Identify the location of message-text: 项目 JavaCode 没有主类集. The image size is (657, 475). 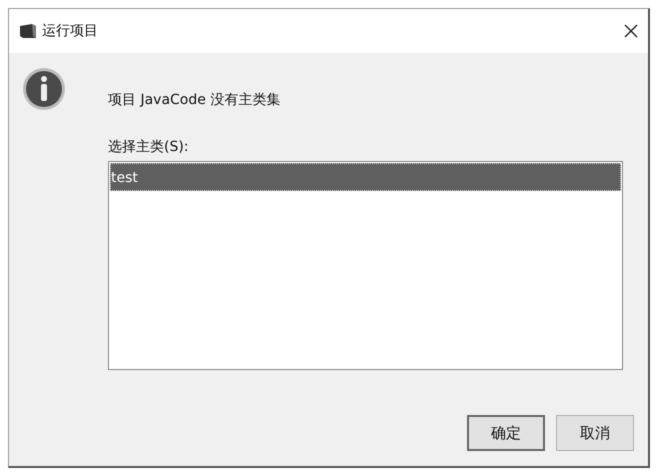
(195, 100).